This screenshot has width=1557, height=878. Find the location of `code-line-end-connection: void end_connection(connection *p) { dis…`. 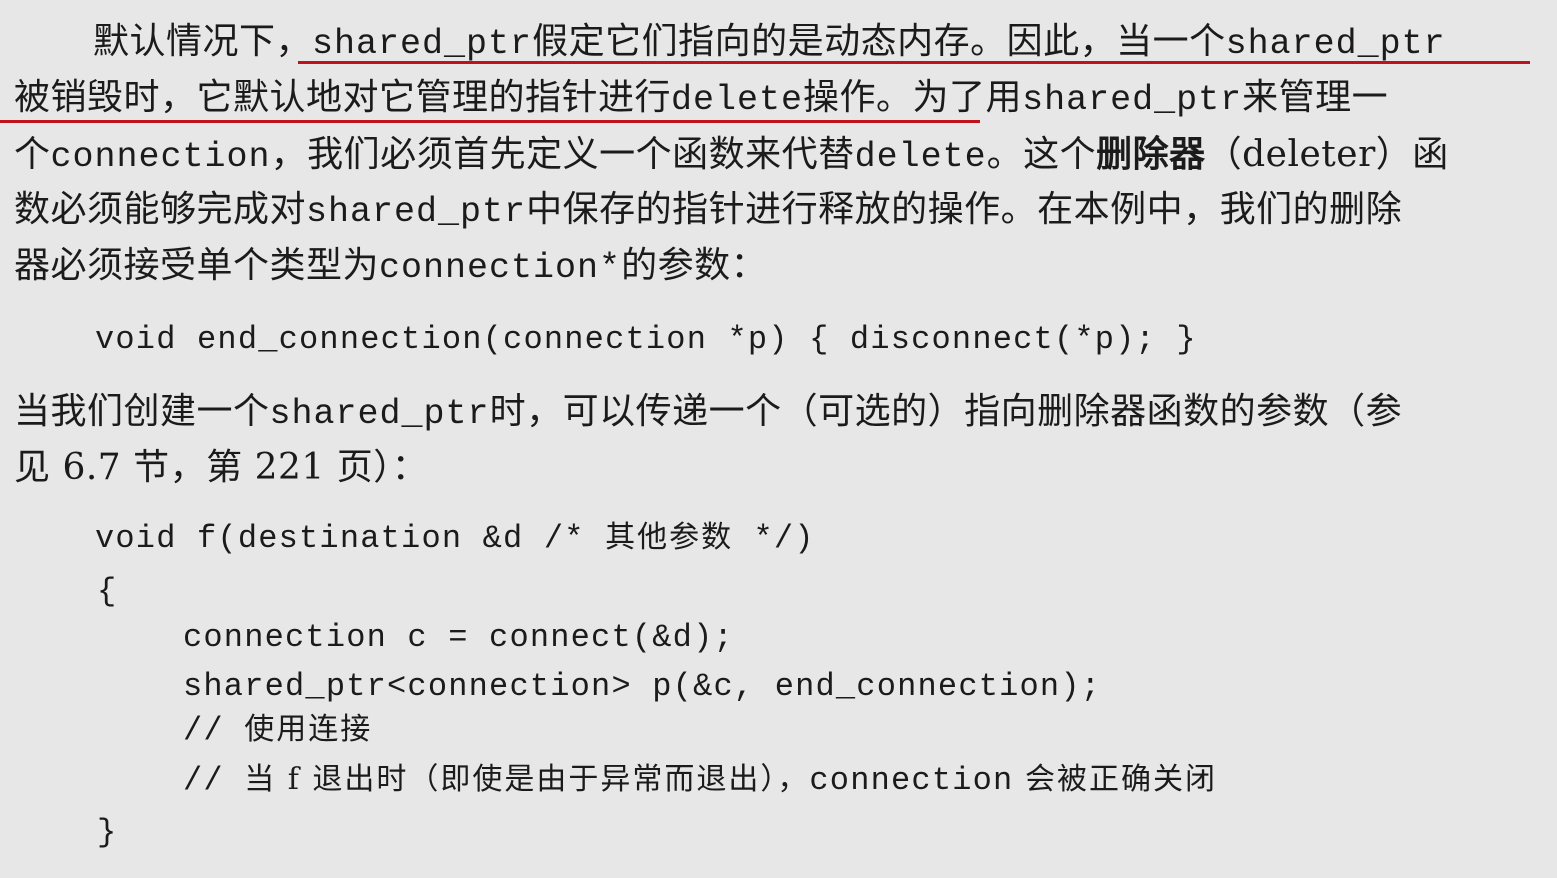

code-line-end-connection: void end_connection(connection *p) { dis… is located at coordinates (646, 339).